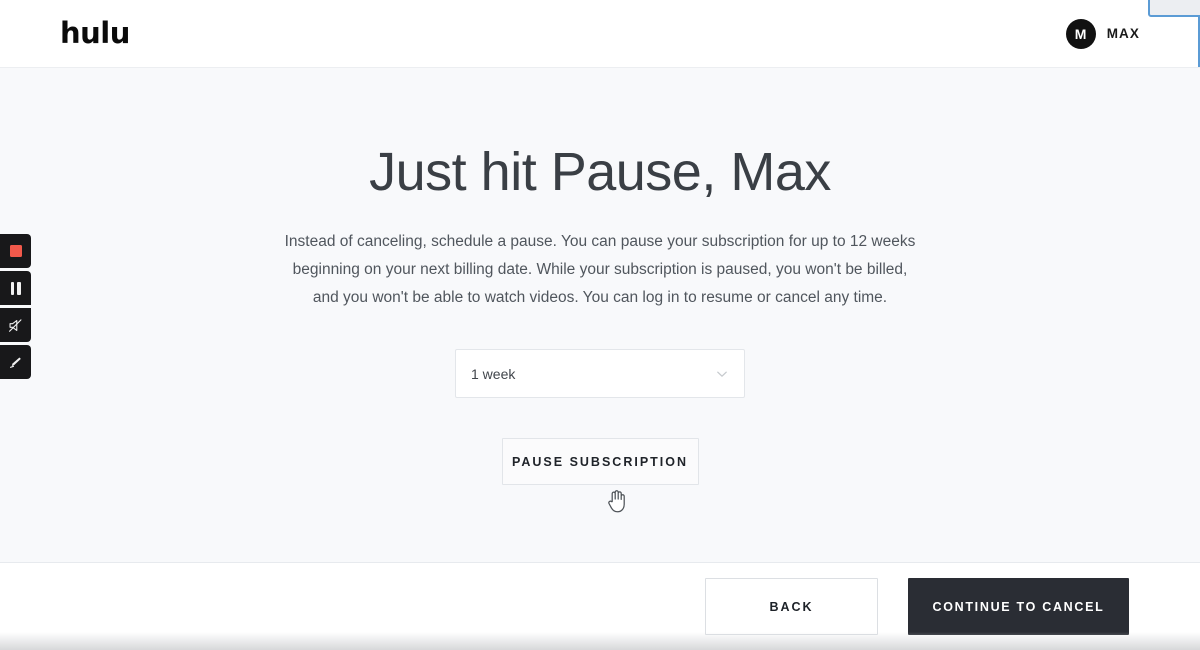 This screenshot has height=650, width=1200. Describe the element at coordinates (1174, 8) in the screenshot. I see `browser-overlay-chip` at that location.